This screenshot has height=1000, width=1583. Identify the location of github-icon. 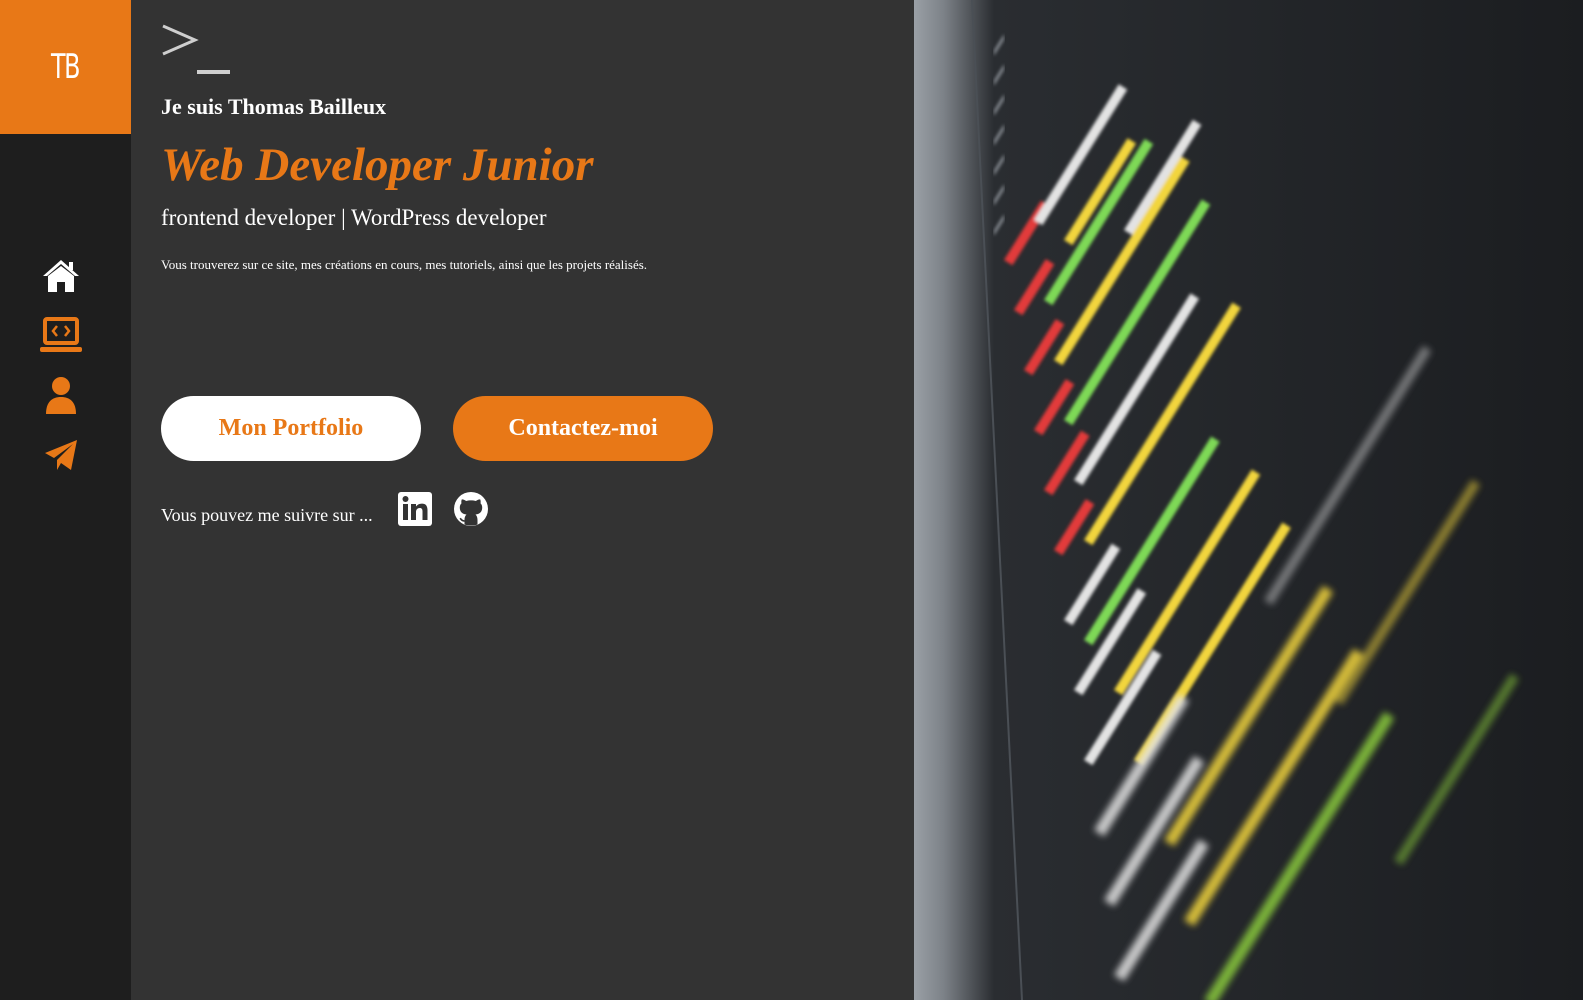
(471, 509).